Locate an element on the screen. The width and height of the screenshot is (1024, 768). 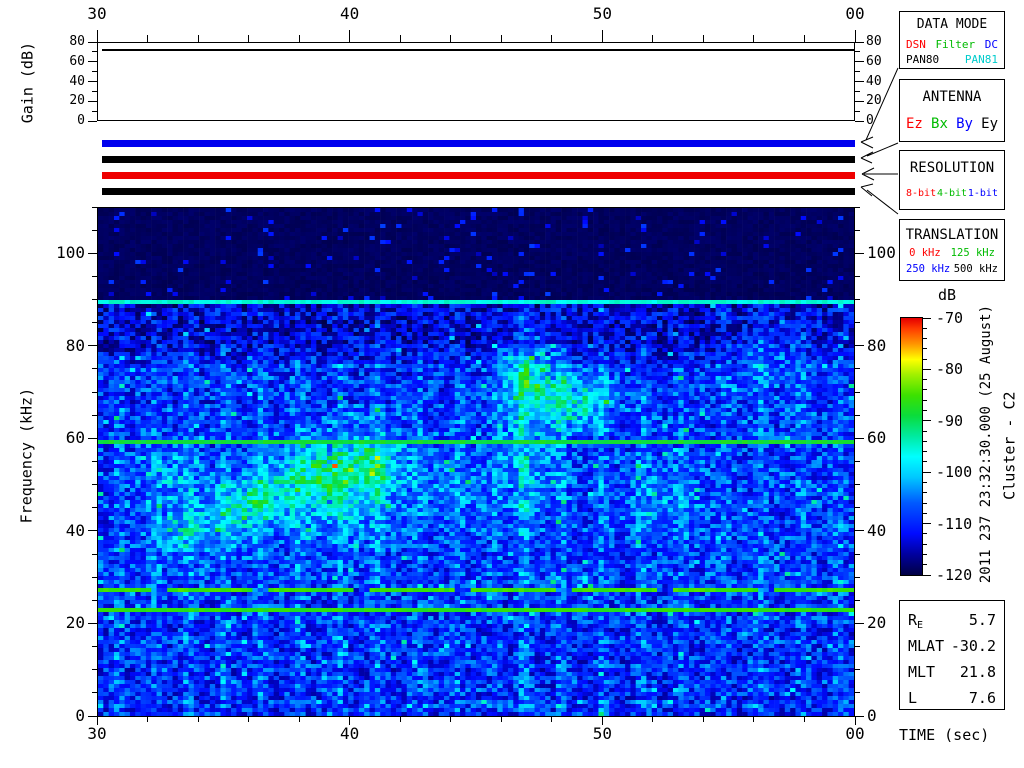
gain-tick-label-left: 60 is located at coordinates (77, 61).